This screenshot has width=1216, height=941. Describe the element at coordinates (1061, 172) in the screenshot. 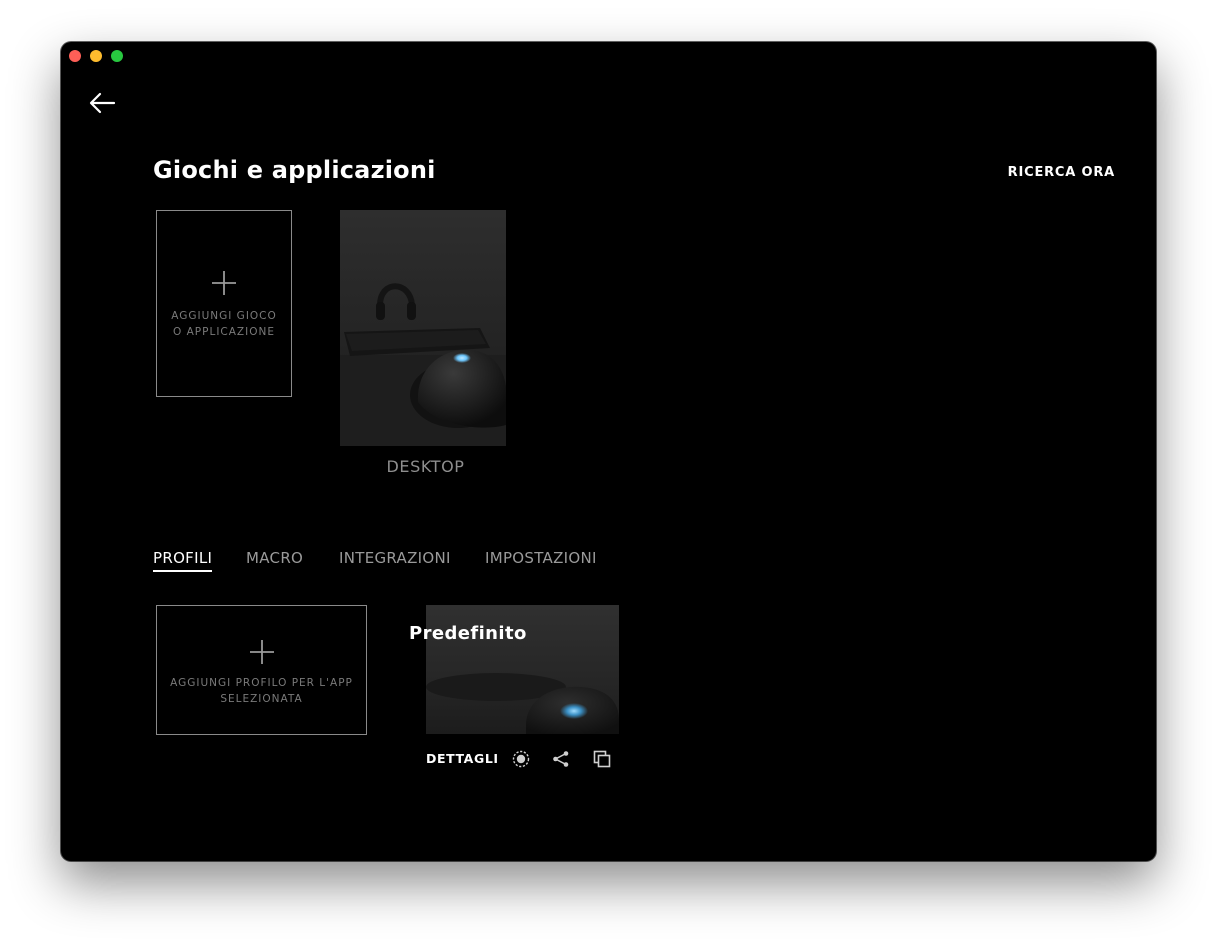

I see `search-now-button: RICERCA ORA` at that location.